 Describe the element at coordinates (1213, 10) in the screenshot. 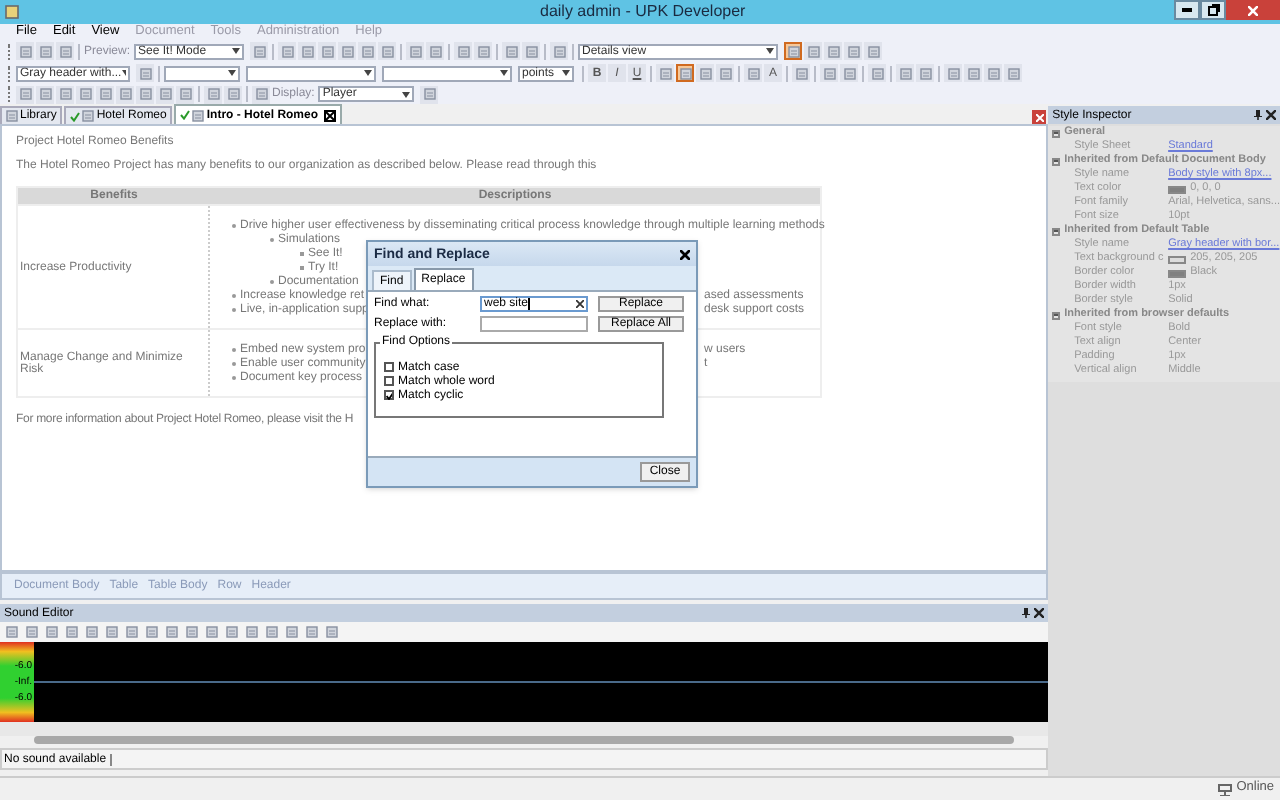

I see `restore-button` at that location.